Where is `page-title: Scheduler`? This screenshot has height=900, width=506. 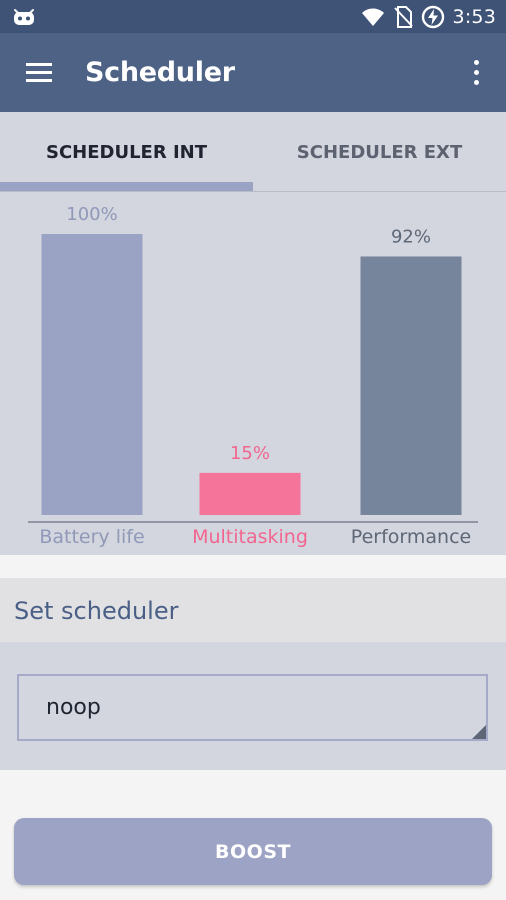
page-title: Scheduler is located at coordinates (160, 72).